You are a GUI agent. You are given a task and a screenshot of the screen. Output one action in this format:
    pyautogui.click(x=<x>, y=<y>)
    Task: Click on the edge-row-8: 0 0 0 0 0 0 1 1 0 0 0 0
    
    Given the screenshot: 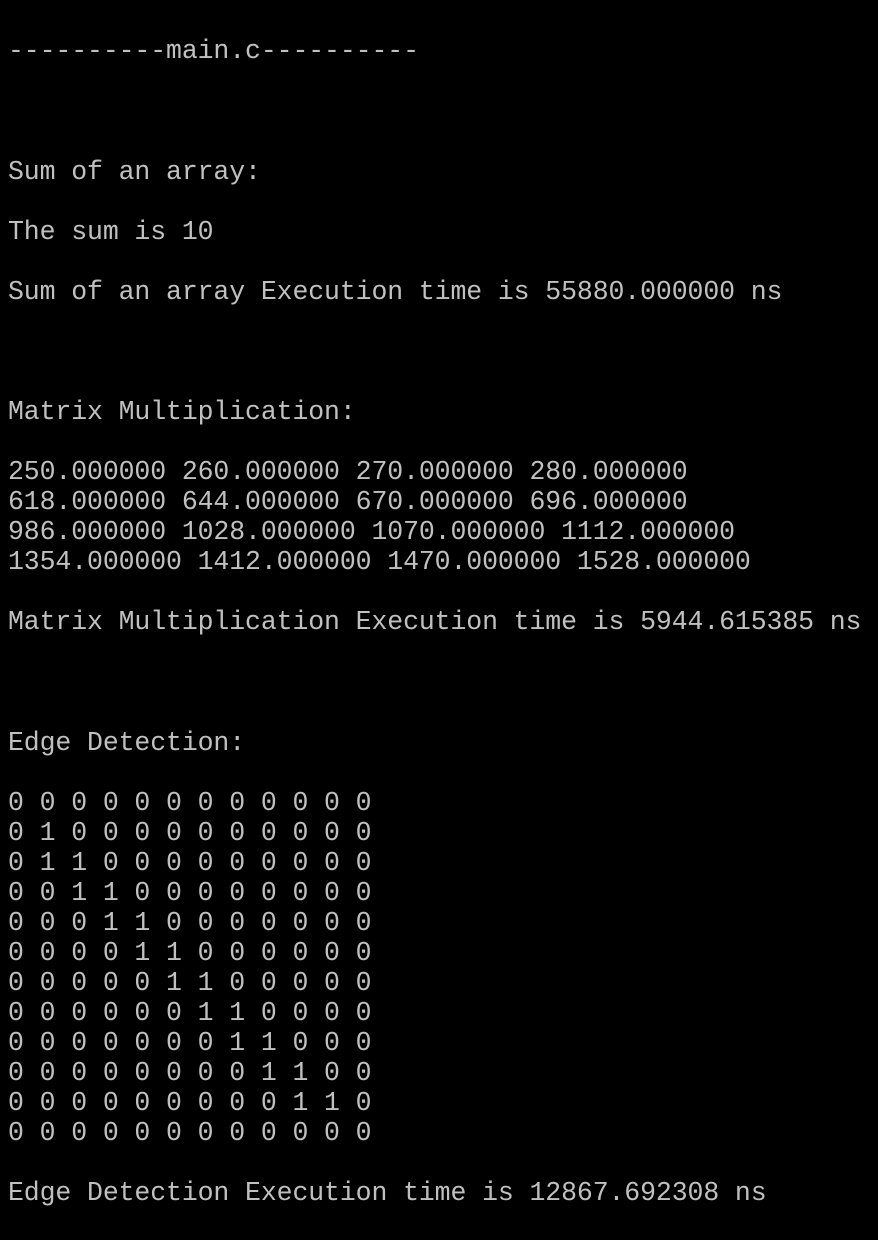 What is the action you would take?
    pyautogui.click(x=190, y=1013)
    